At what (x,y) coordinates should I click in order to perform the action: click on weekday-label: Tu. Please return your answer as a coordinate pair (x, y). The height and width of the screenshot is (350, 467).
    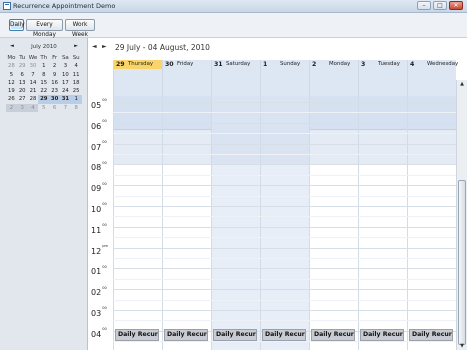
    Looking at the image, I should click on (22, 58).